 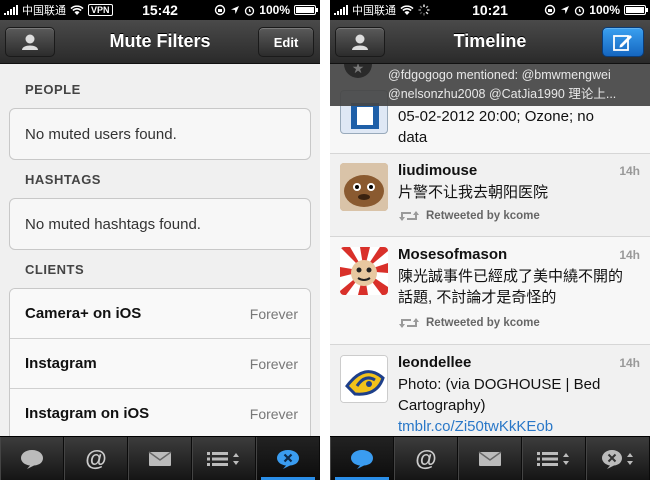 I want to click on page-title: Timeline, so click(x=490, y=41).